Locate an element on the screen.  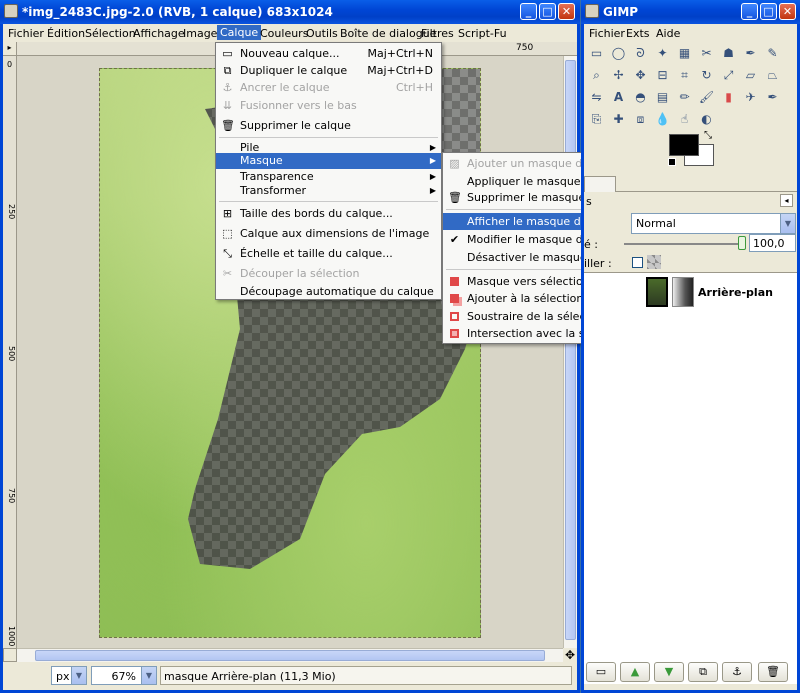
duplicate-layer-button: ⧉ is located at coordinates (703, 672).